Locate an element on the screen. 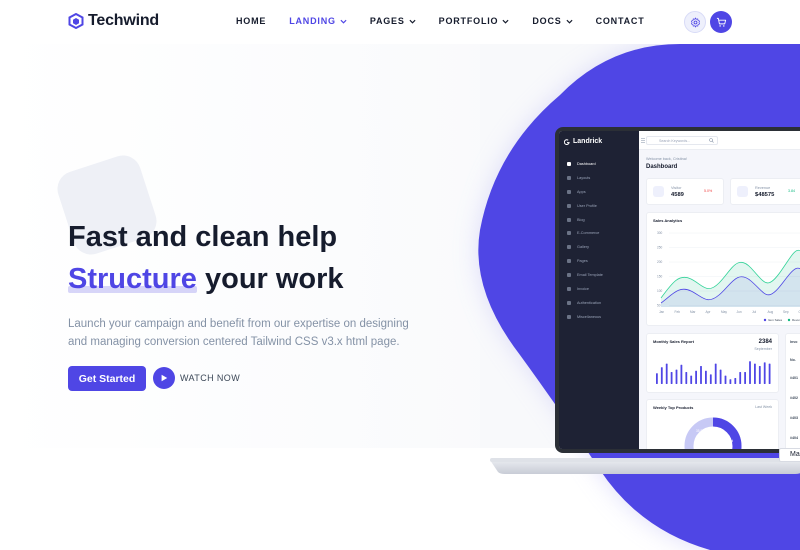 The width and height of the screenshot is (800, 550). dashboard-sidebar-item: E-Commerce is located at coordinates (599, 233).